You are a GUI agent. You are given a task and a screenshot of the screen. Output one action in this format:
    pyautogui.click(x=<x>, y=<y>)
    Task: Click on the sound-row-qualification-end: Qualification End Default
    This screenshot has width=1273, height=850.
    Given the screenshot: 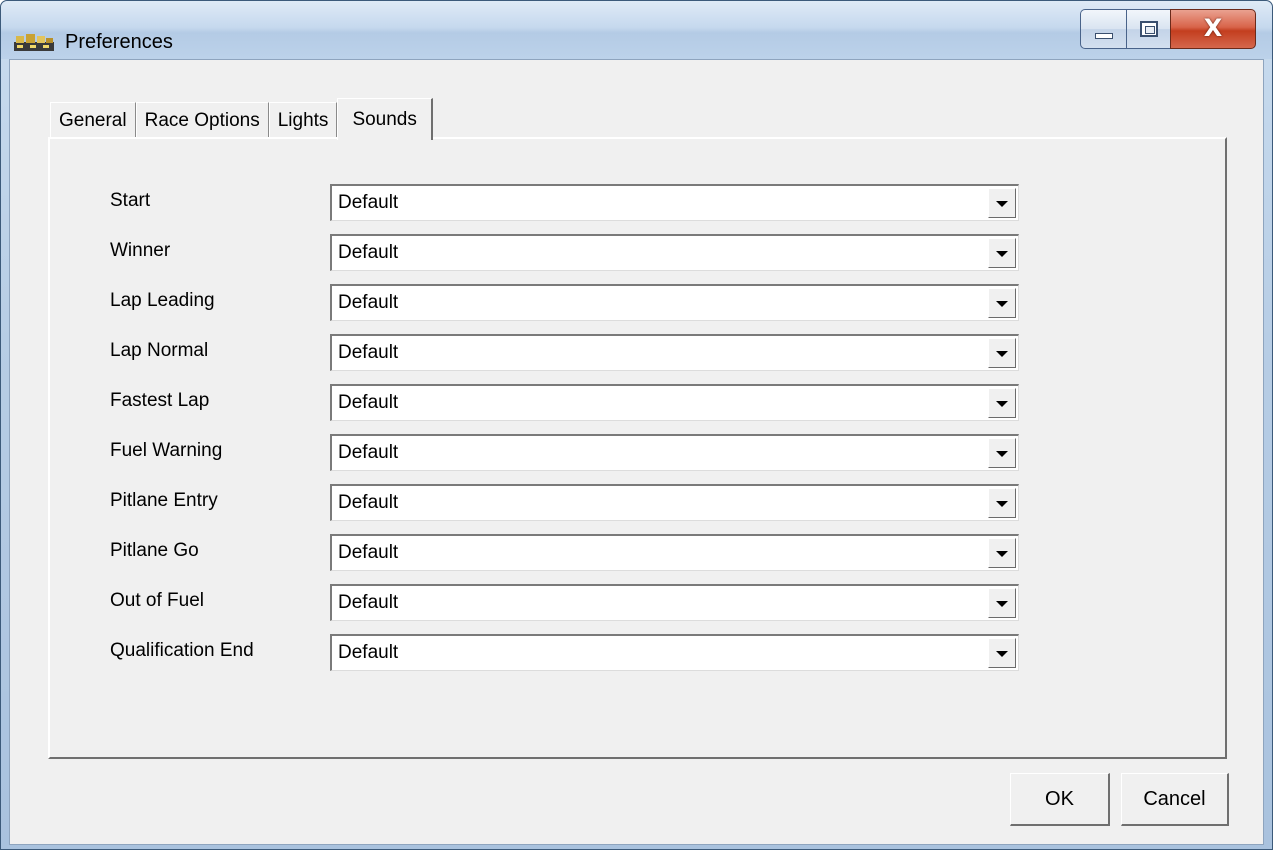 What is the action you would take?
    pyautogui.click(x=635, y=652)
    